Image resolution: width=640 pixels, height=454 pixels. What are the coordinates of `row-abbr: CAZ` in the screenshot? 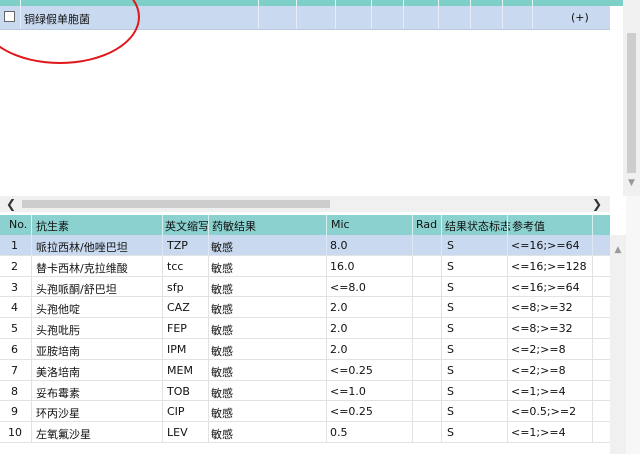 It's located at (178, 308).